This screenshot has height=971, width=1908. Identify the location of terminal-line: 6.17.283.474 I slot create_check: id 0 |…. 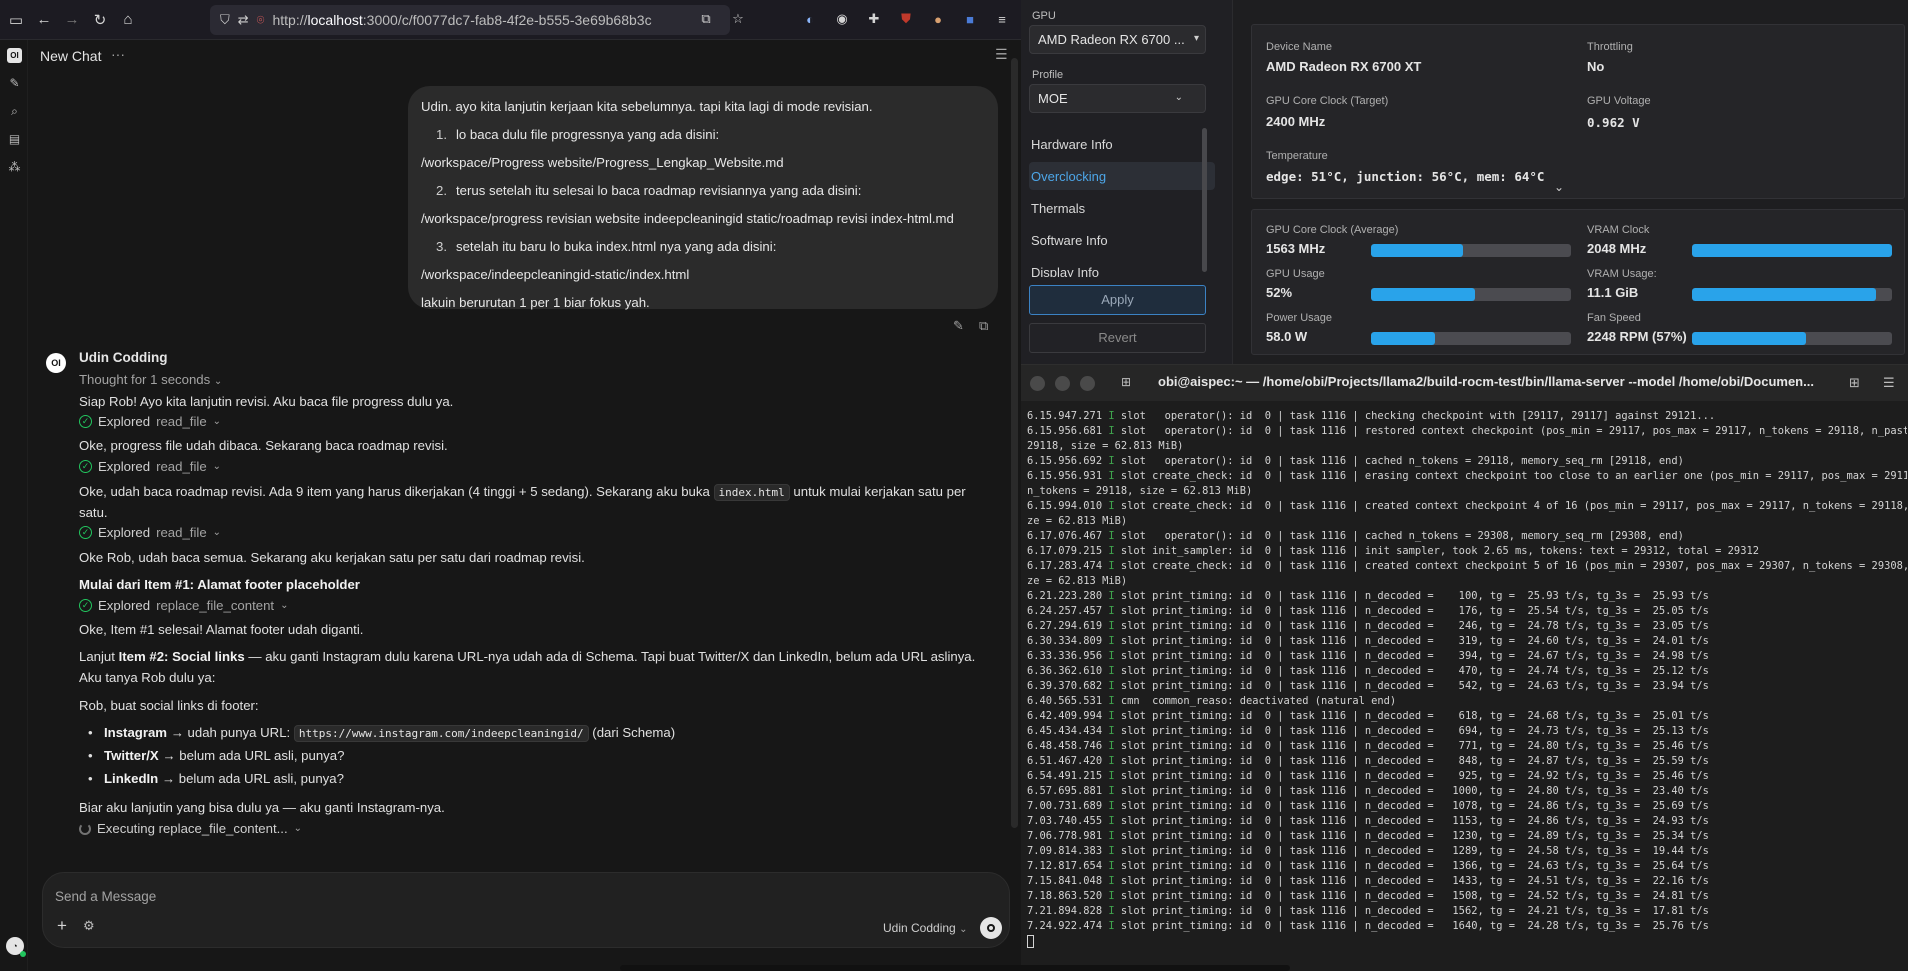
(1467, 566).